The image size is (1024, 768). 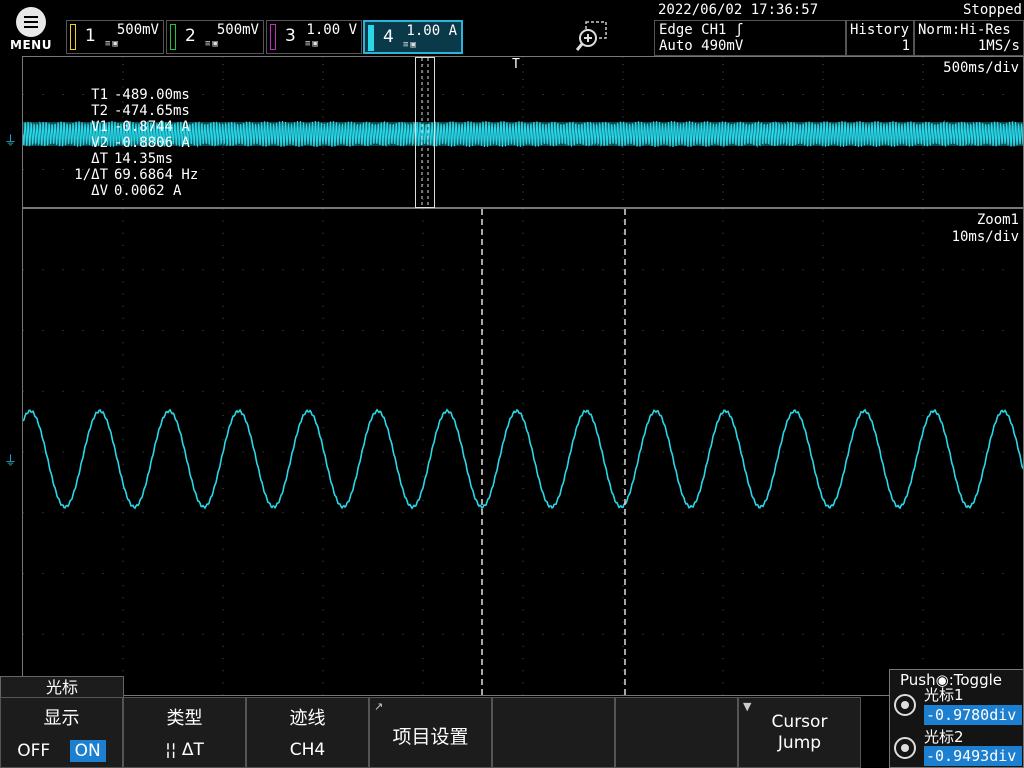 What do you see at coordinates (973, 756) in the screenshot?
I see `cursor2-value: -0.9493div` at bounding box center [973, 756].